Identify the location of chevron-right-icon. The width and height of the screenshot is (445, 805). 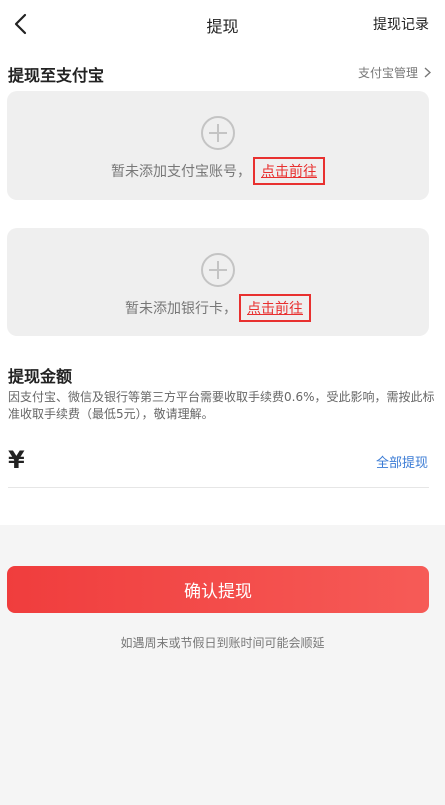
(427, 72).